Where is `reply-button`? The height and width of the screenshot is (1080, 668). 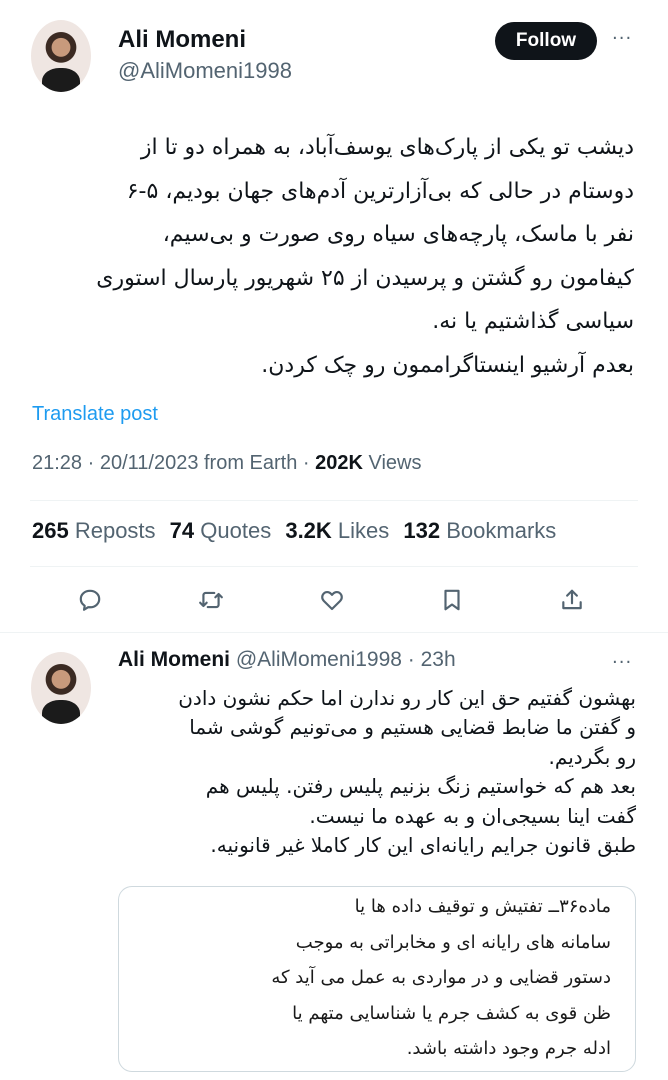
reply-button is located at coordinates (90, 600).